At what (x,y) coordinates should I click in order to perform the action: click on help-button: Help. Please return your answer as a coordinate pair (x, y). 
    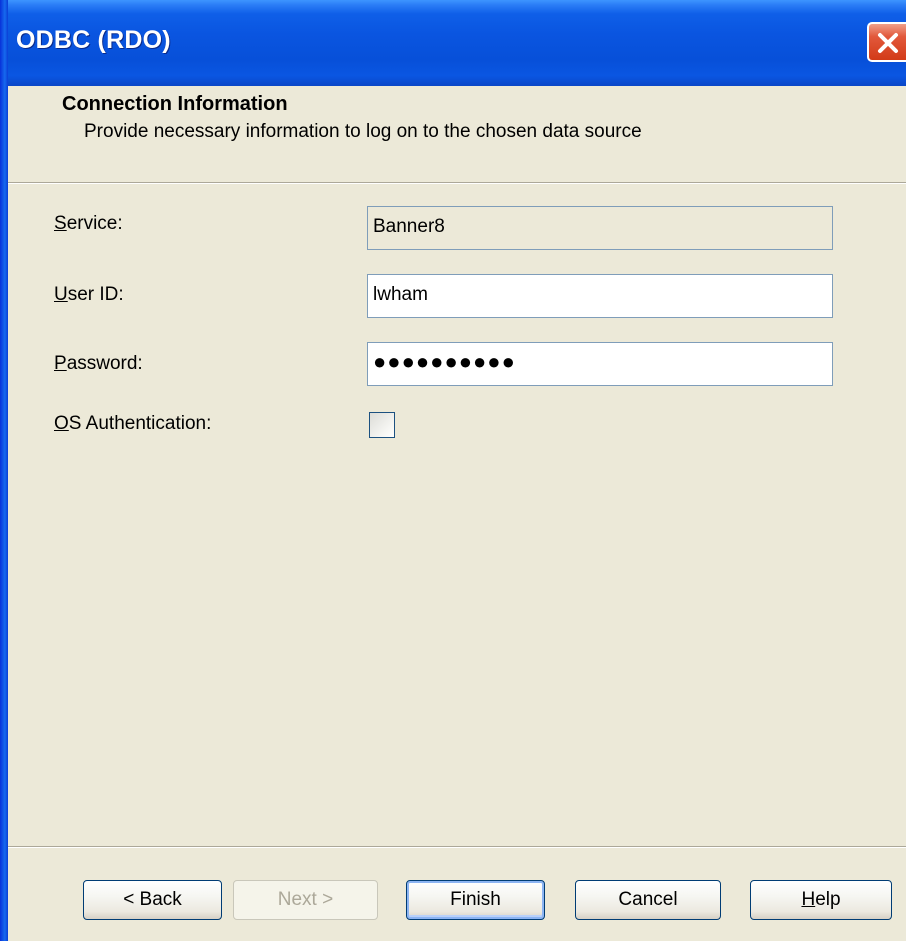
    Looking at the image, I should click on (821, 900).